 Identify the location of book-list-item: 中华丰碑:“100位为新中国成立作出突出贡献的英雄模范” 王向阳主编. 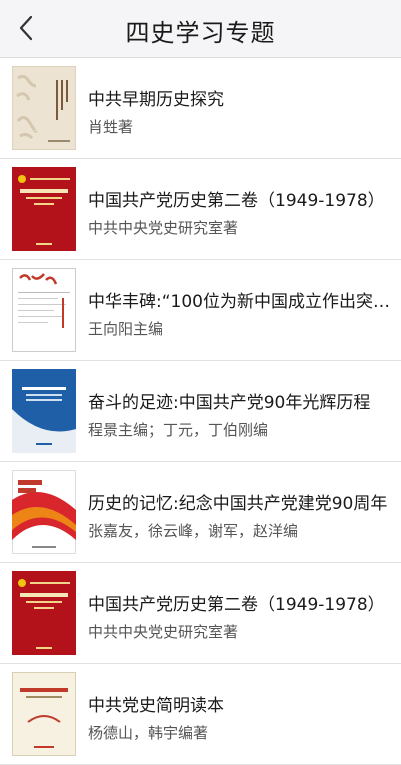
(200, 310).